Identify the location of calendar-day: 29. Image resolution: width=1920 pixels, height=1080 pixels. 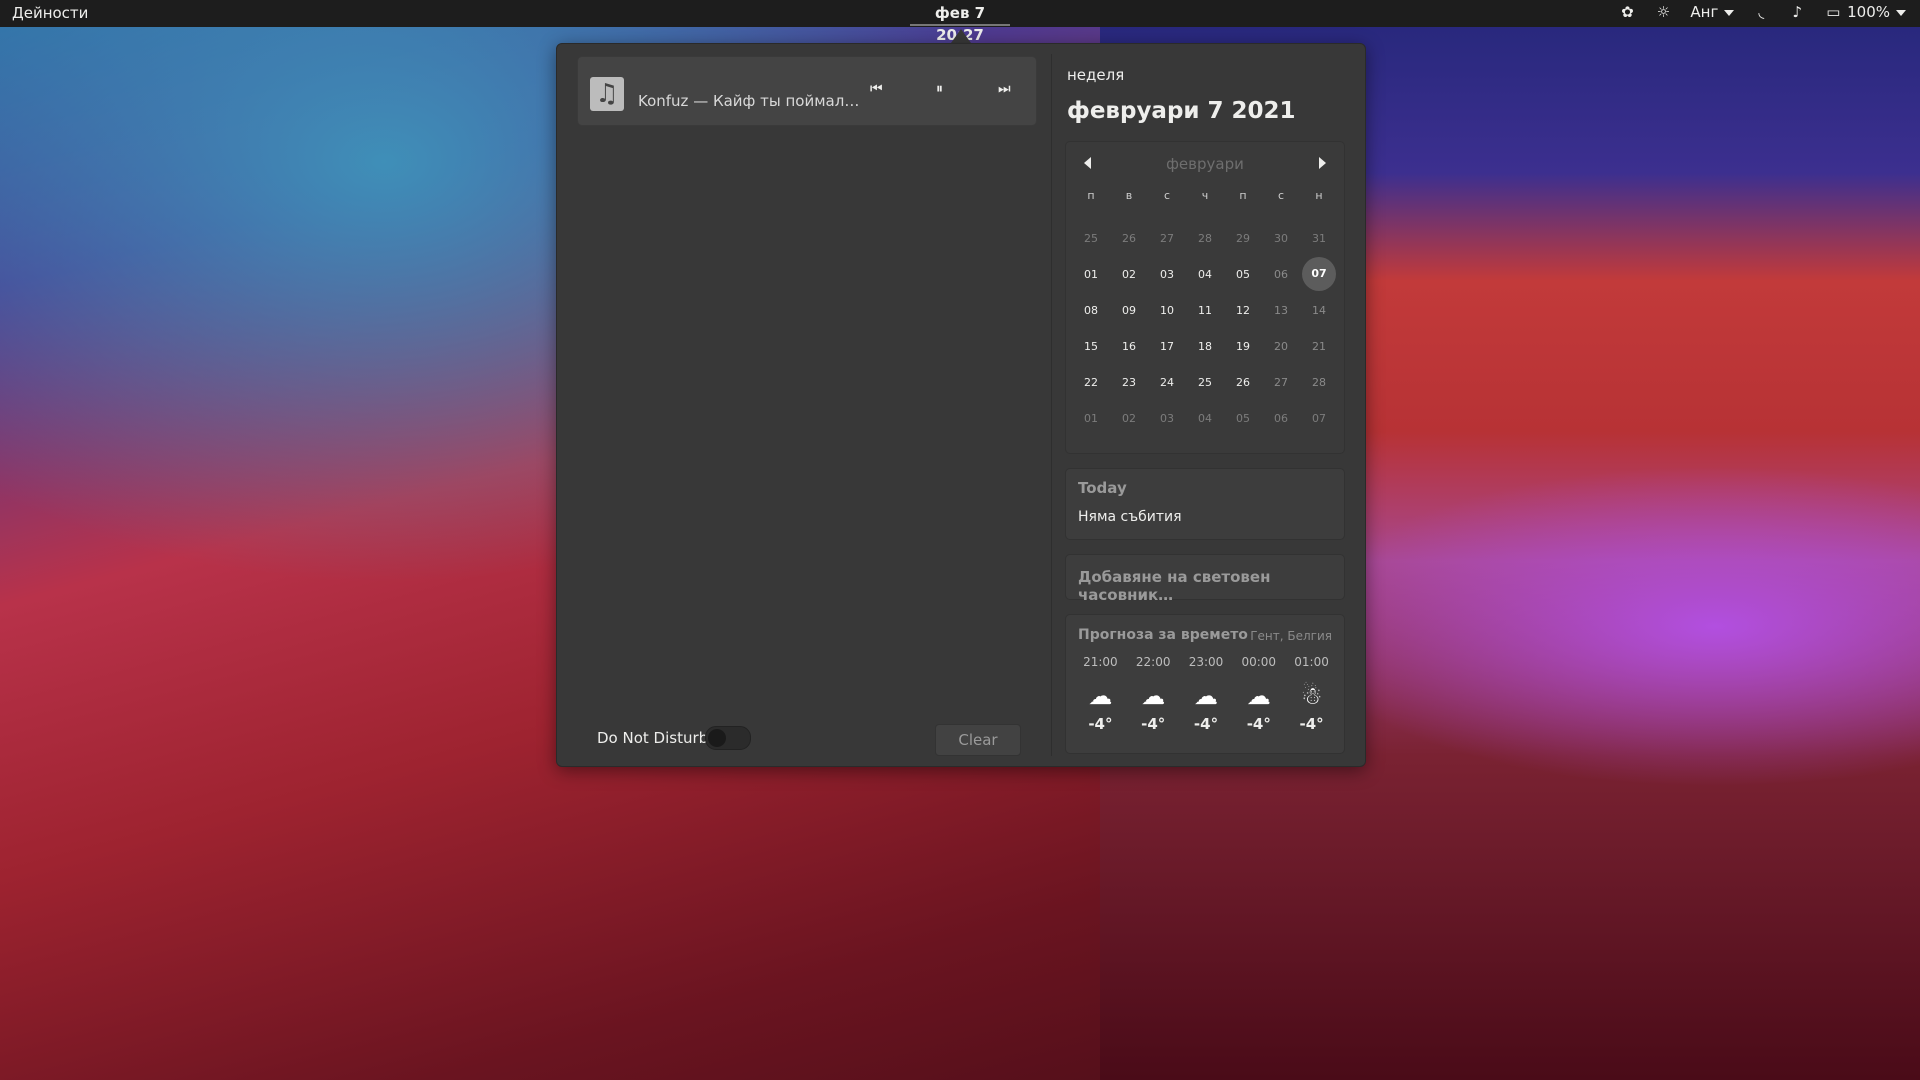
(1243, 238).